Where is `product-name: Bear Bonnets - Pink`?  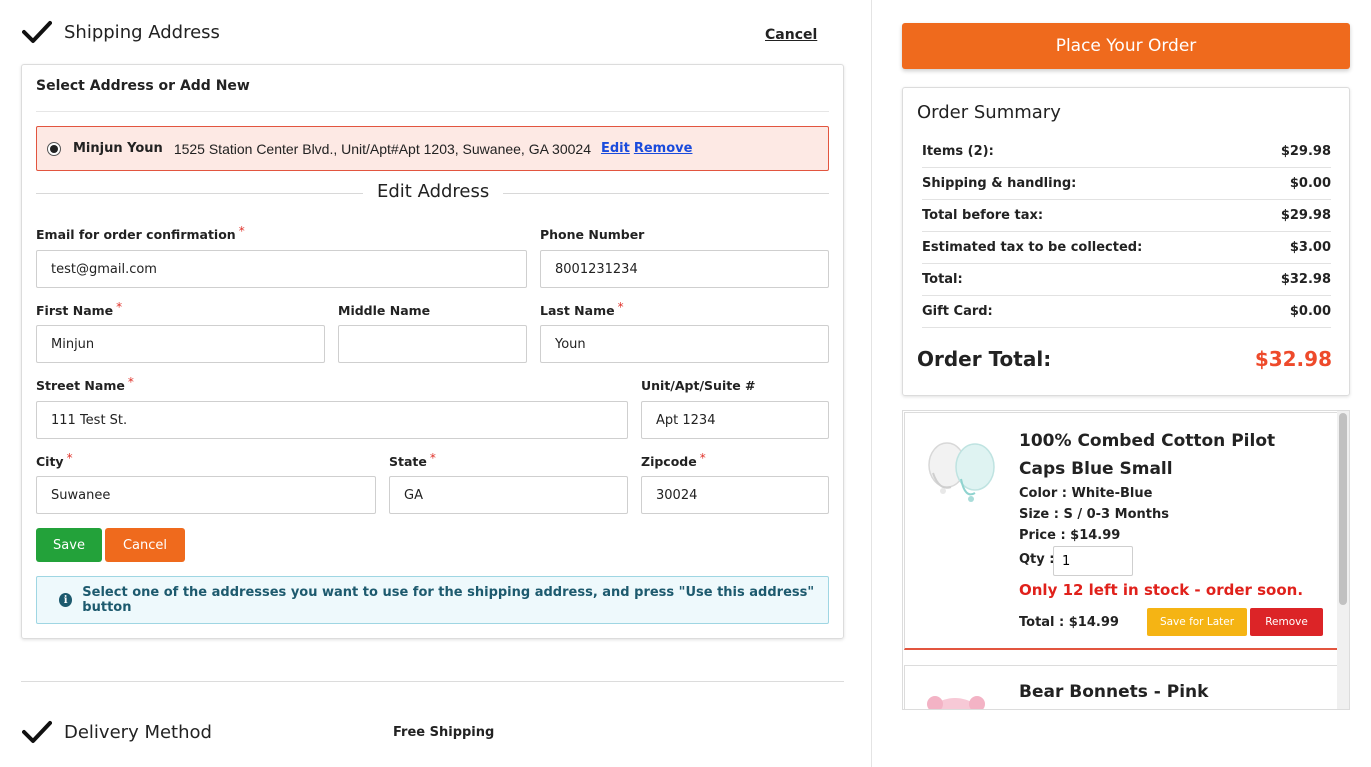
product-name: Bear Bonnets - Pink is located at coordinates (1169, 692).